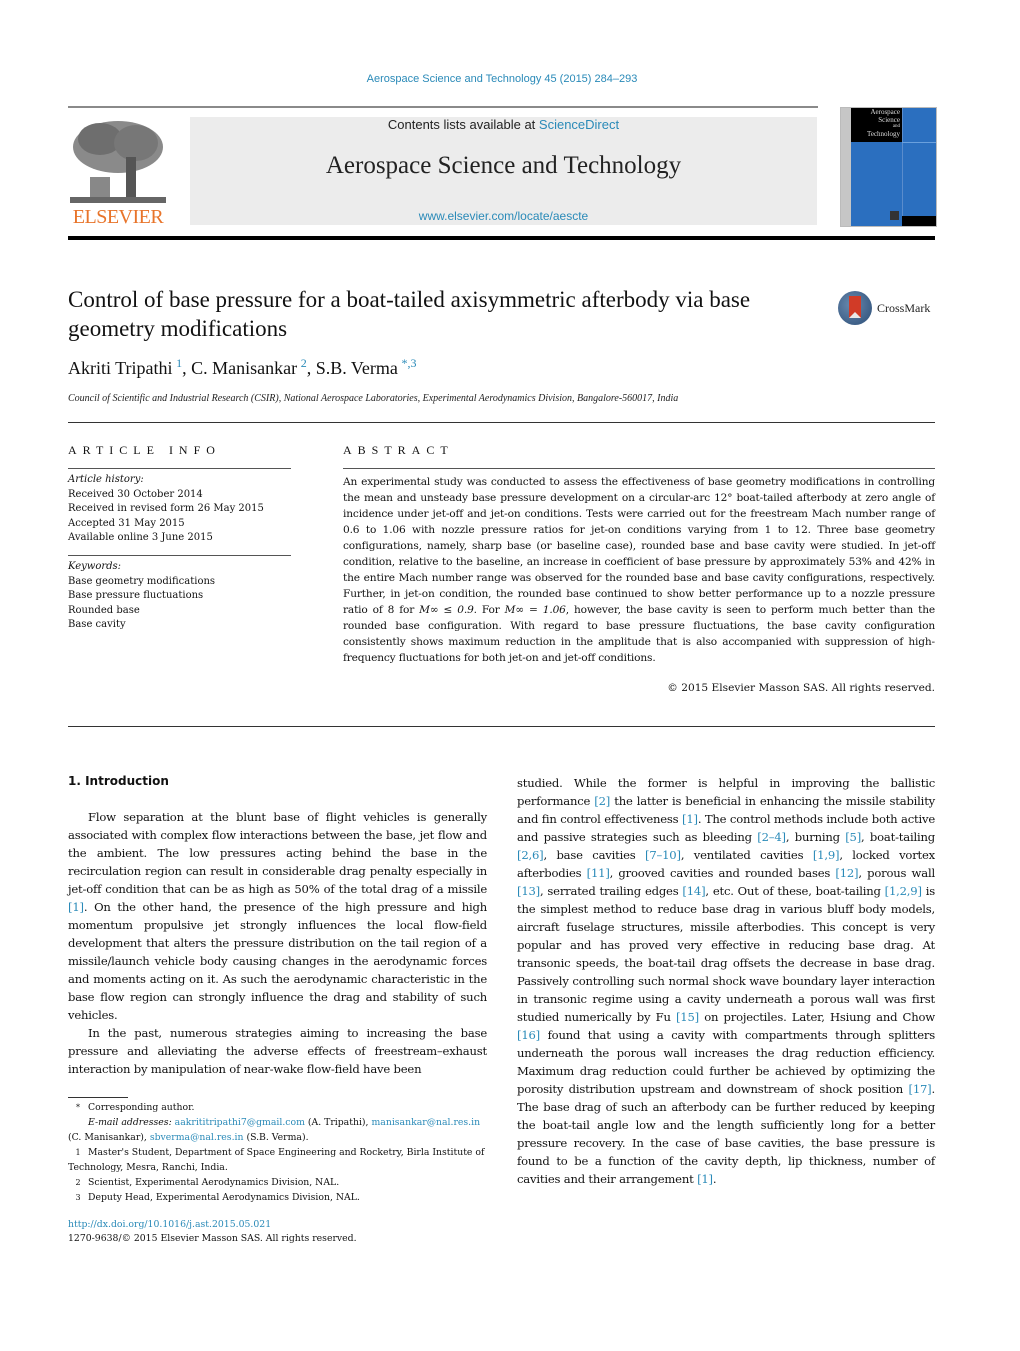 Image resolution: width=1020 pixels, height=1351 pixels. Describe the element at coordinates (639, 468) in the screenshot. I see `abstract-divider` at that location.